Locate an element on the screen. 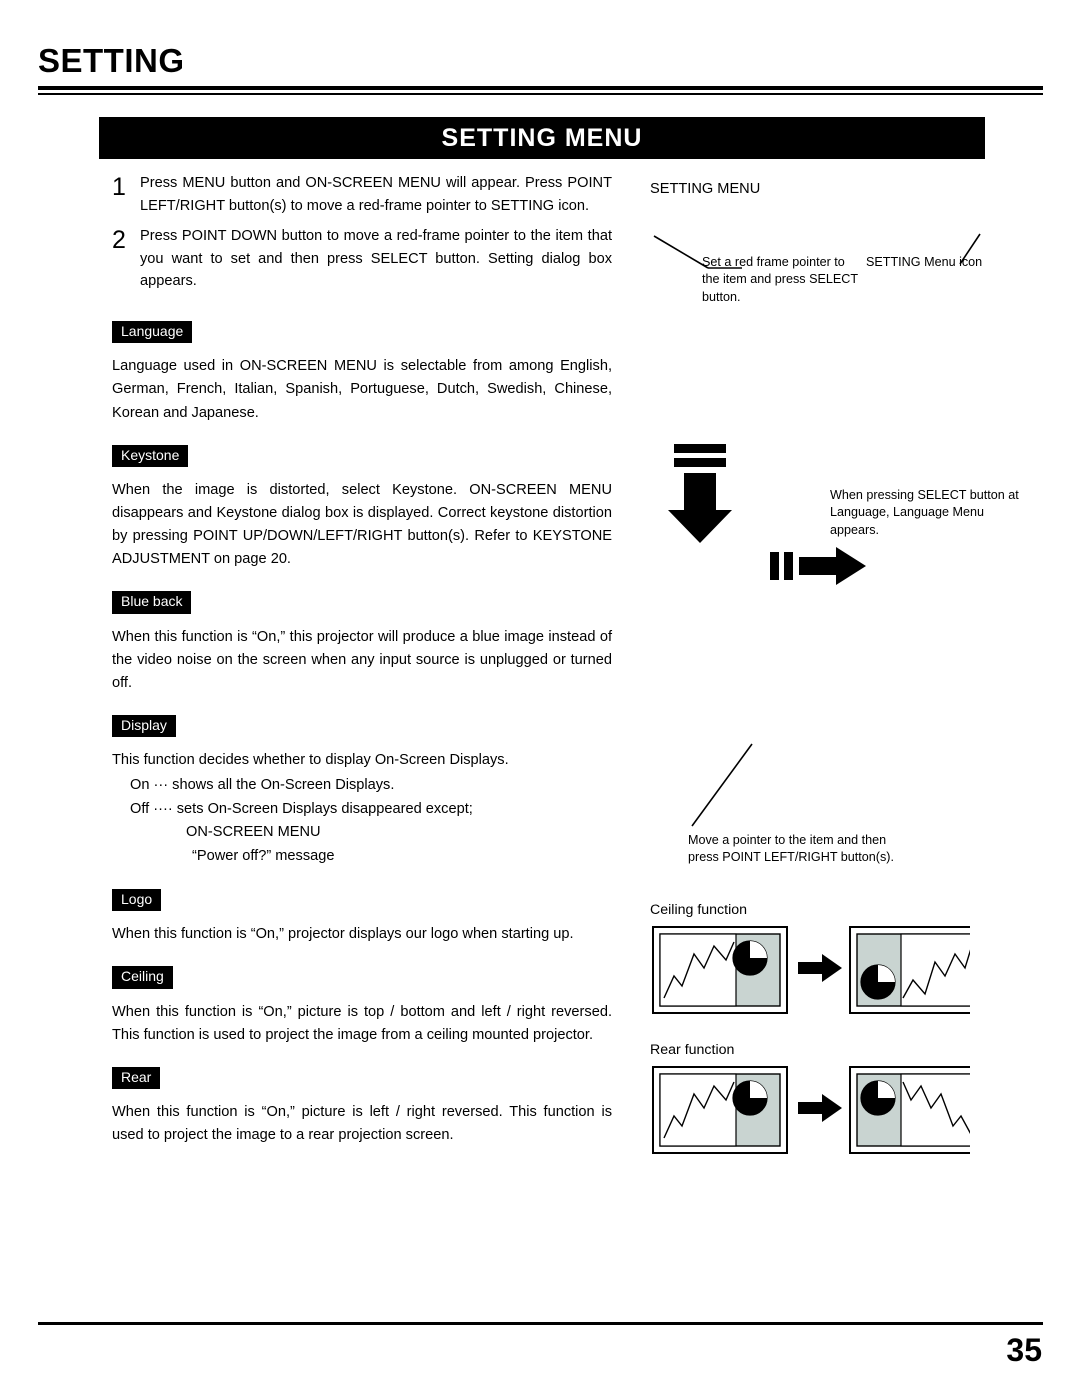 The height and width of the screenshot is (1397, 1080). banner-title: SETTING MENU is located at coordinates (542, 137).